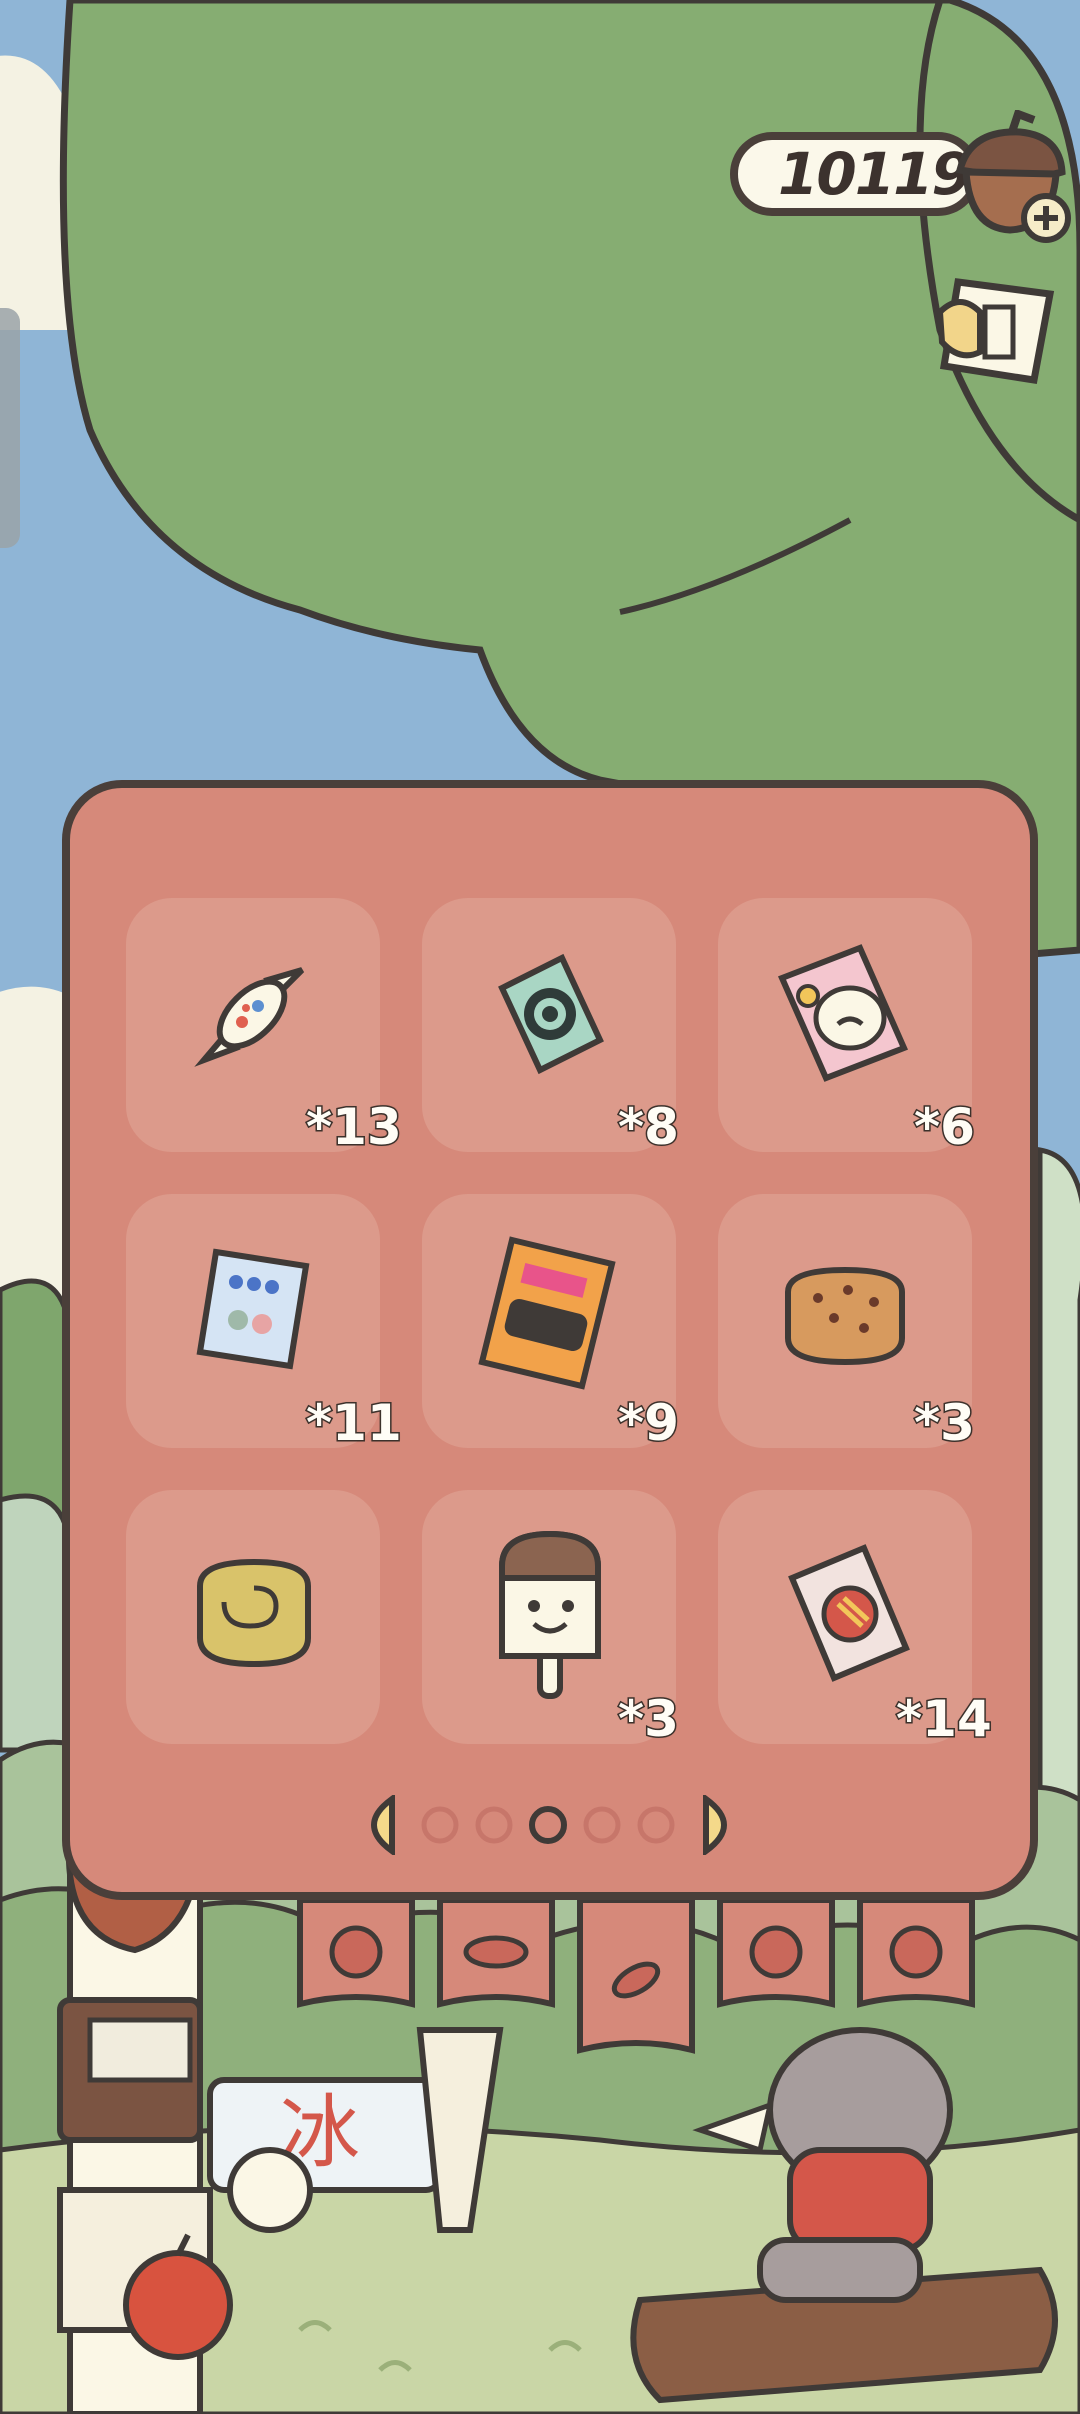 Image resolution: width=1080 pixels, height=2414 pixels. What do you see at coordinates (843, 1013) in the screenshot?
I see `panda-candy-packet-icon` at bounding box center [843, 1013].